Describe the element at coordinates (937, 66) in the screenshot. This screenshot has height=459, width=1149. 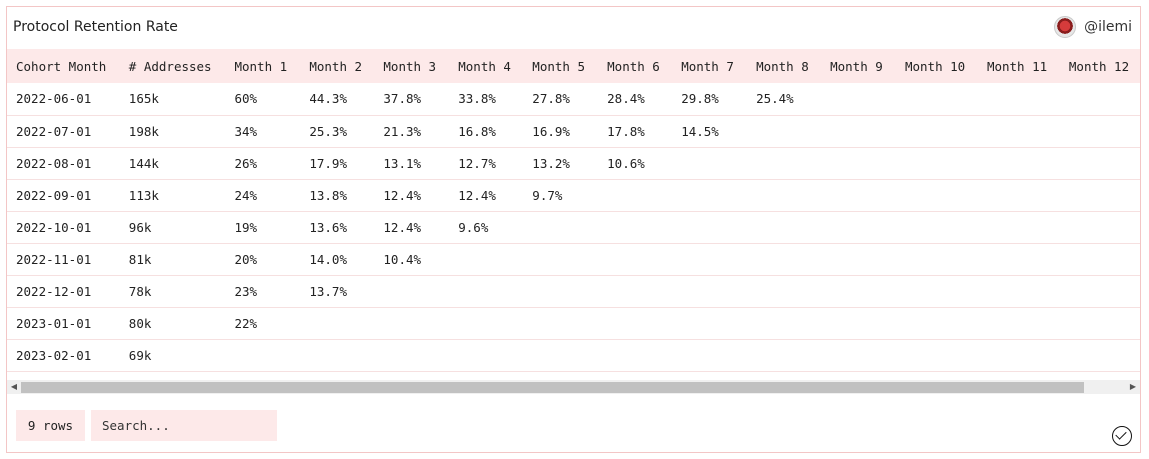
I see `column-header: Month 10` at that location.